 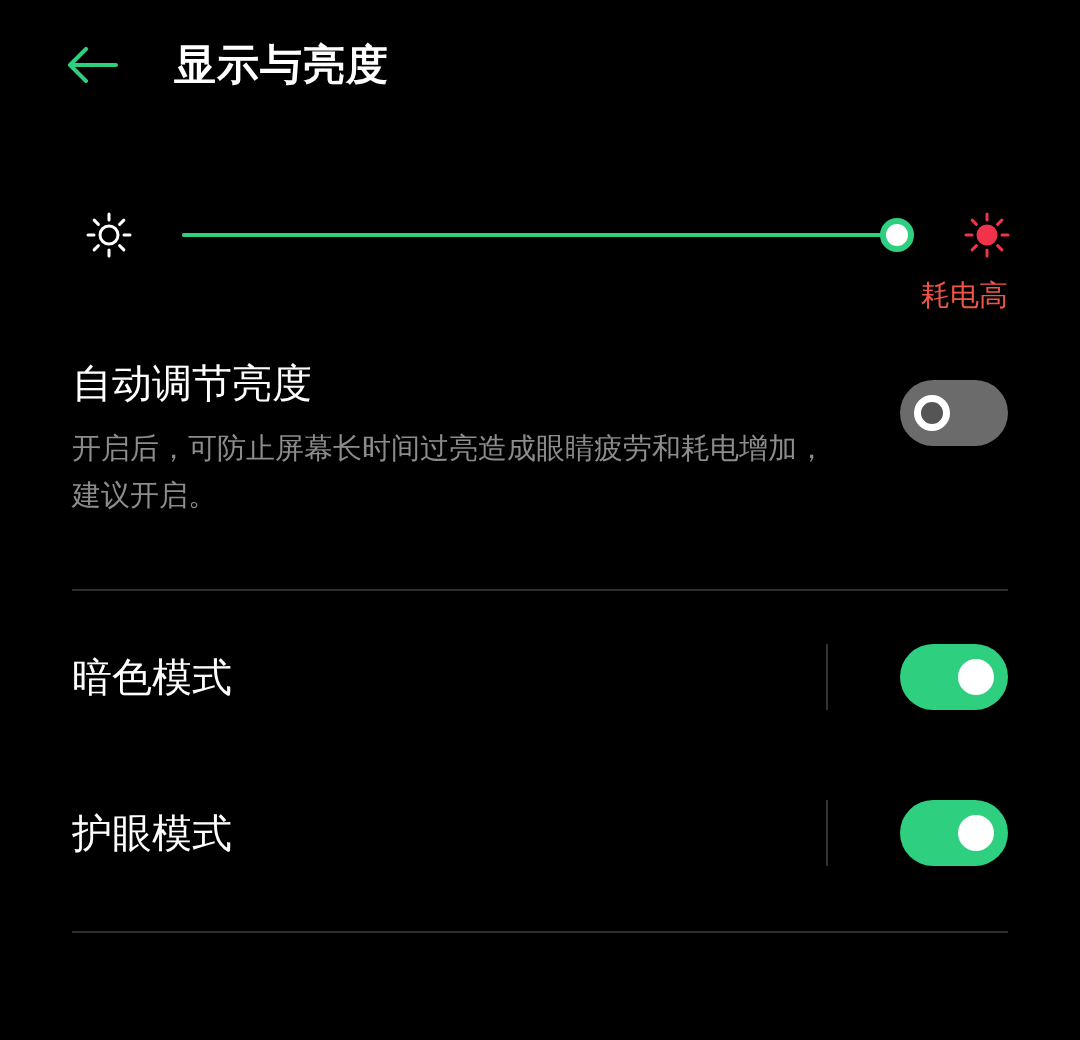 I want to click on slider-thumb, so click(x=897, y=235).